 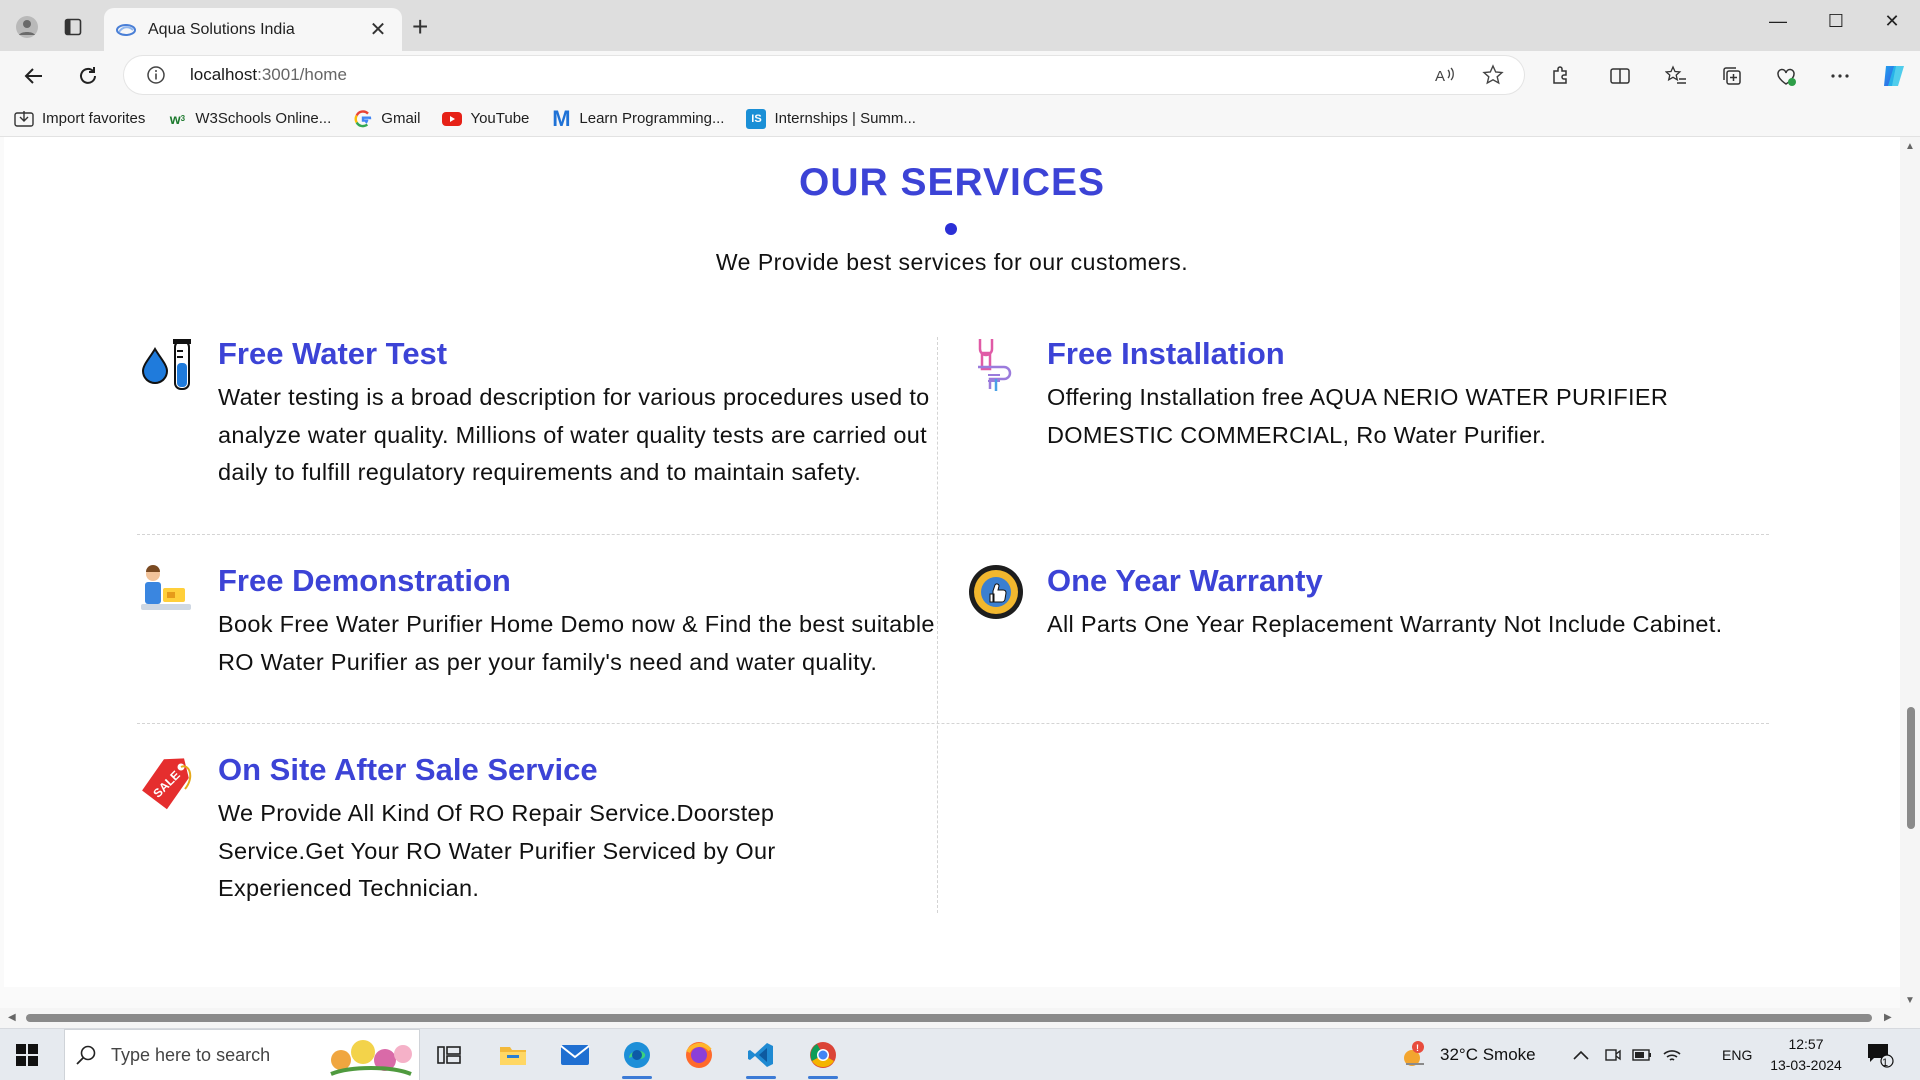 What do you see at coordinates (1888, 1017) in the screenshot?
I see `scroll-right-icon: ▶` at bounding box center [1888, 1017].